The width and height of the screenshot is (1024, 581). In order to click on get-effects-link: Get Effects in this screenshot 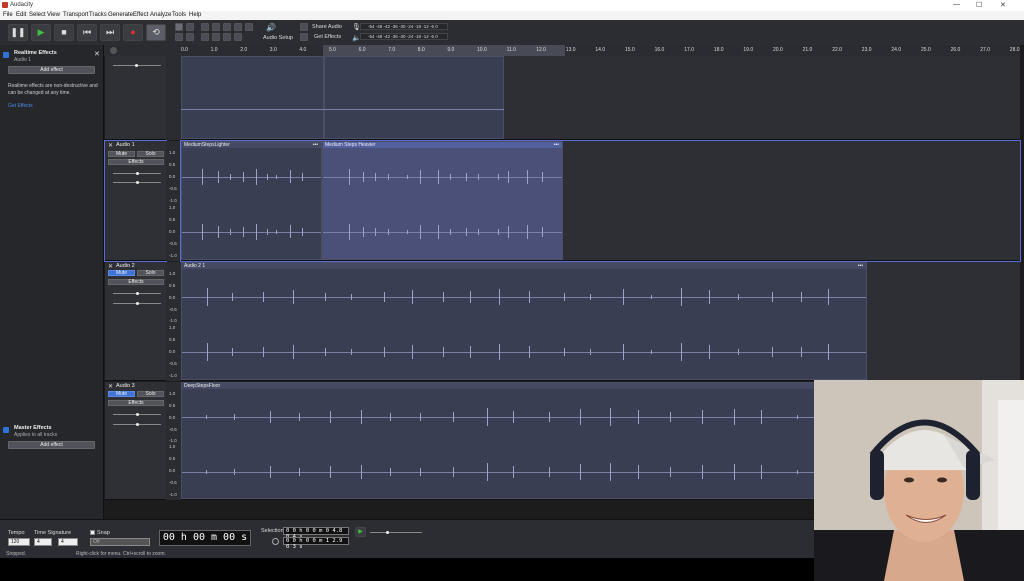, I will do `click(20, 106)`.